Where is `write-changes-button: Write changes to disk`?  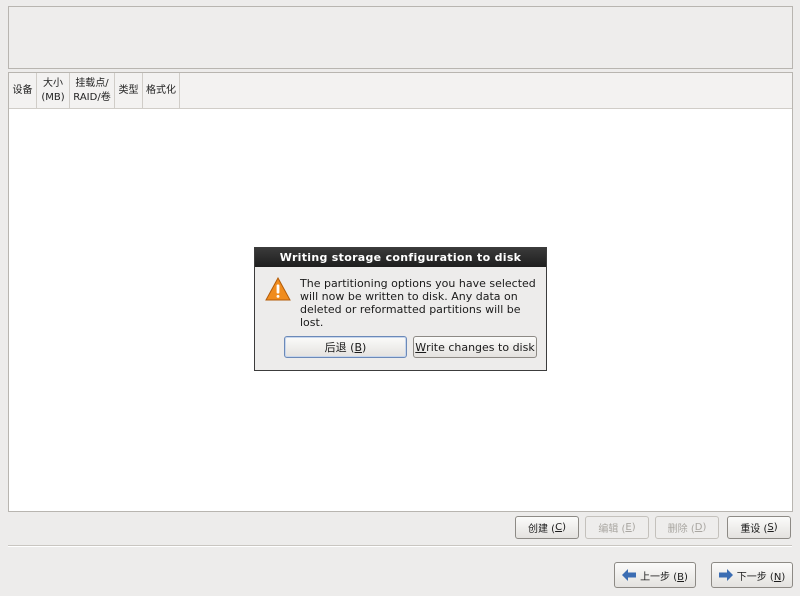
write-changes-button: Write changes to disk is located at coordinates (475, 347).